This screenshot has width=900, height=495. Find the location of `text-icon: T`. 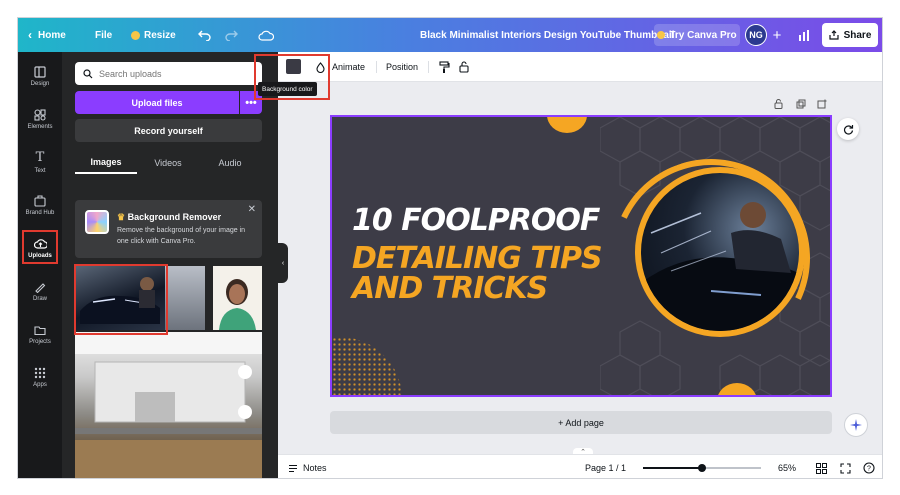

text-icon: T is located at coordinates (40, 157).